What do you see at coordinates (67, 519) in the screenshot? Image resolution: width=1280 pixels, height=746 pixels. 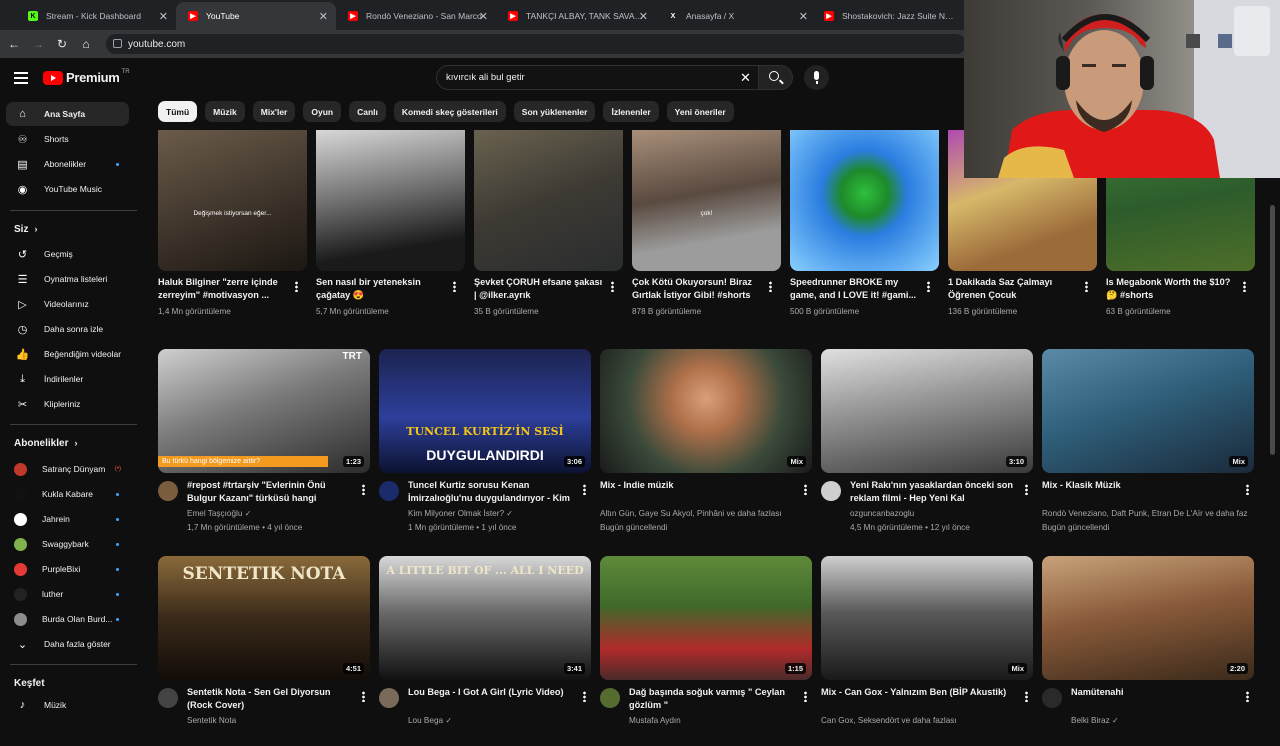 I see `sidebar-subscription: Jahrein` at bounding box center [67, 519].